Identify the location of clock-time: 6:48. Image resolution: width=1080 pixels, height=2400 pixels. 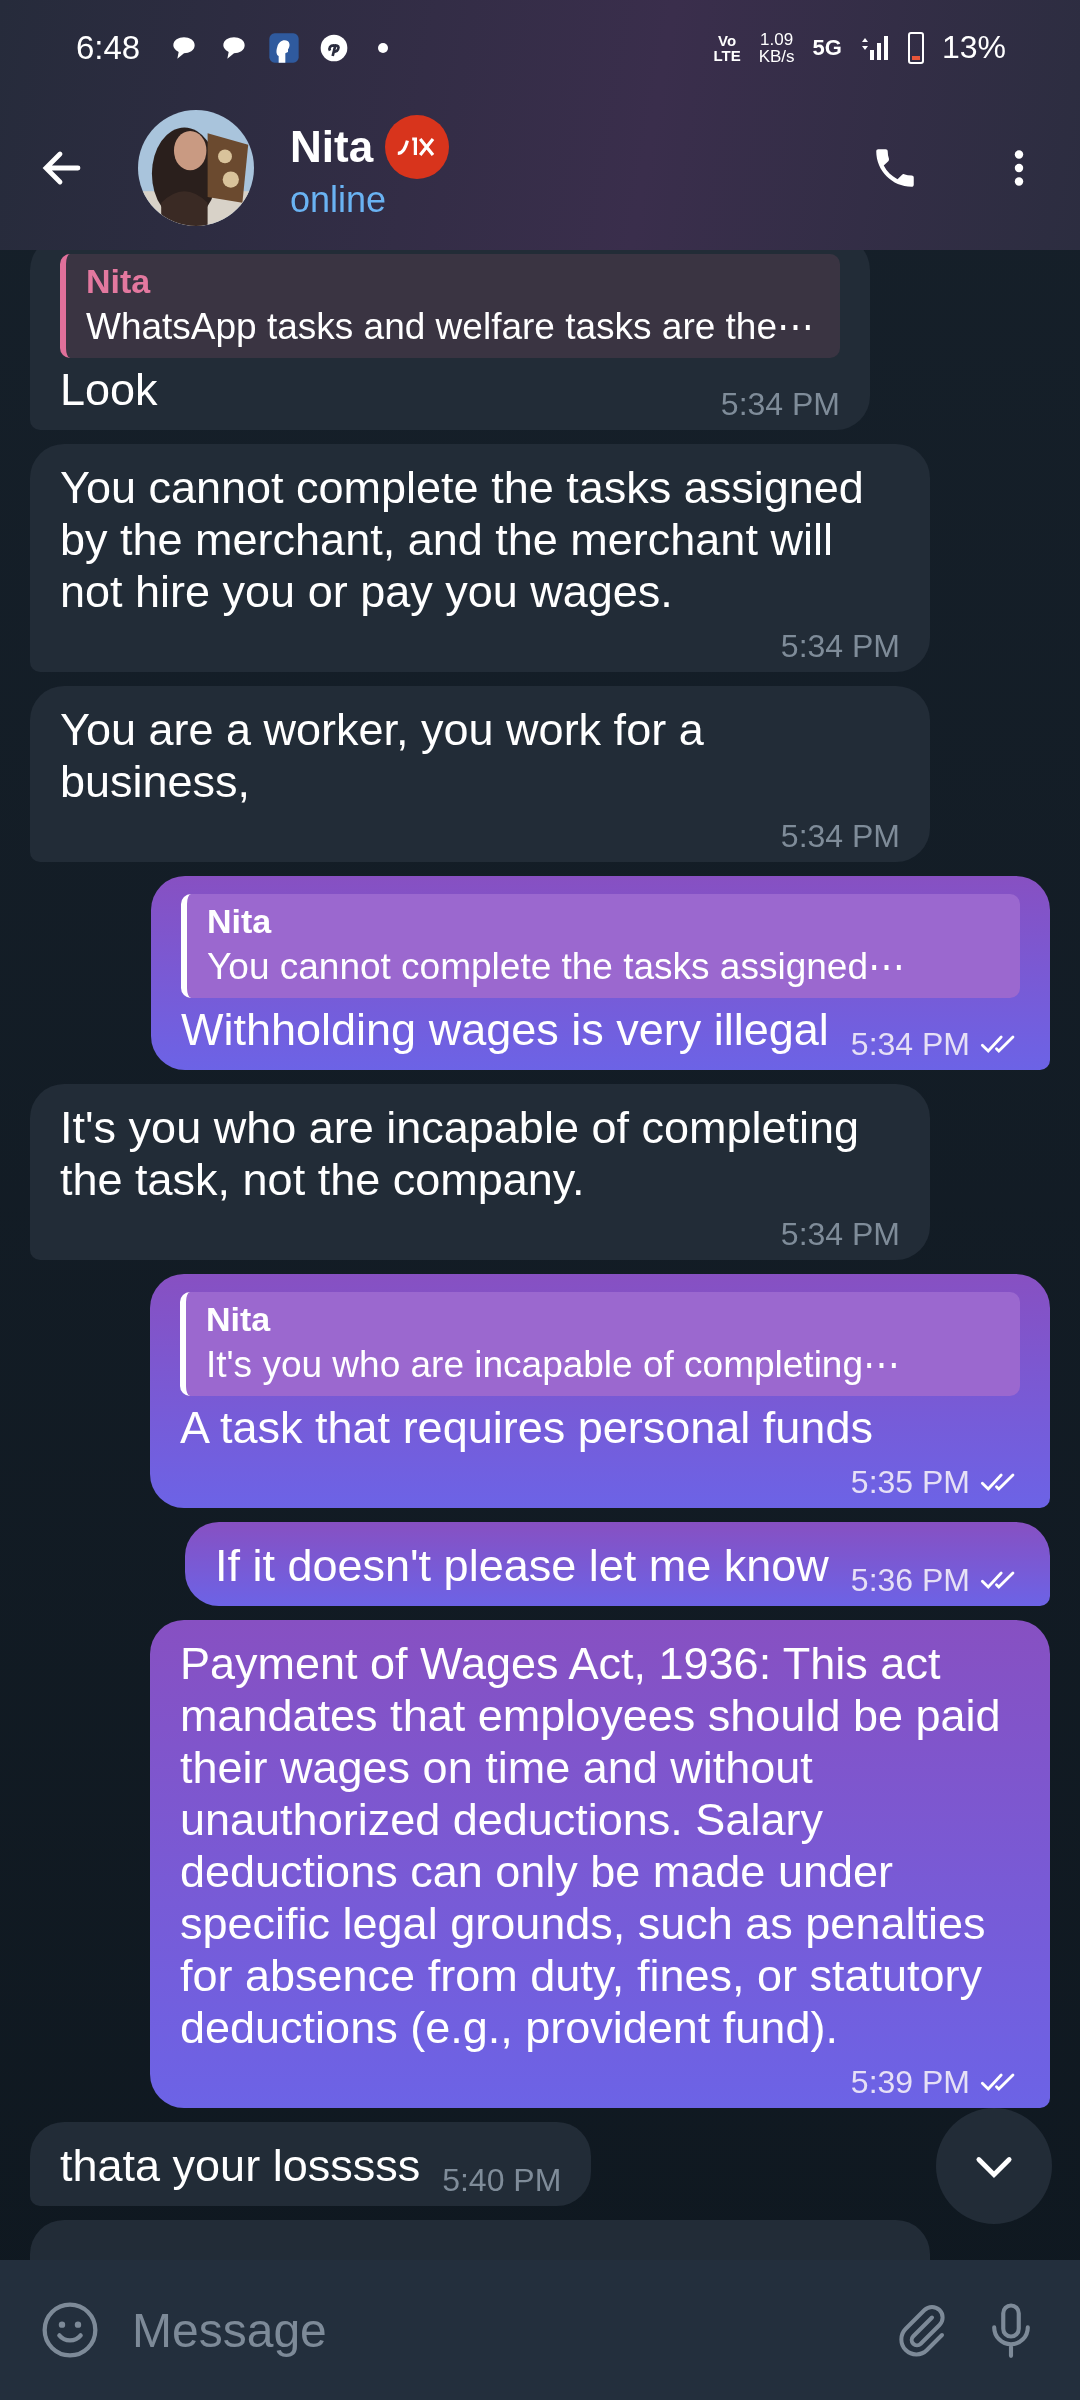
(108, 47).